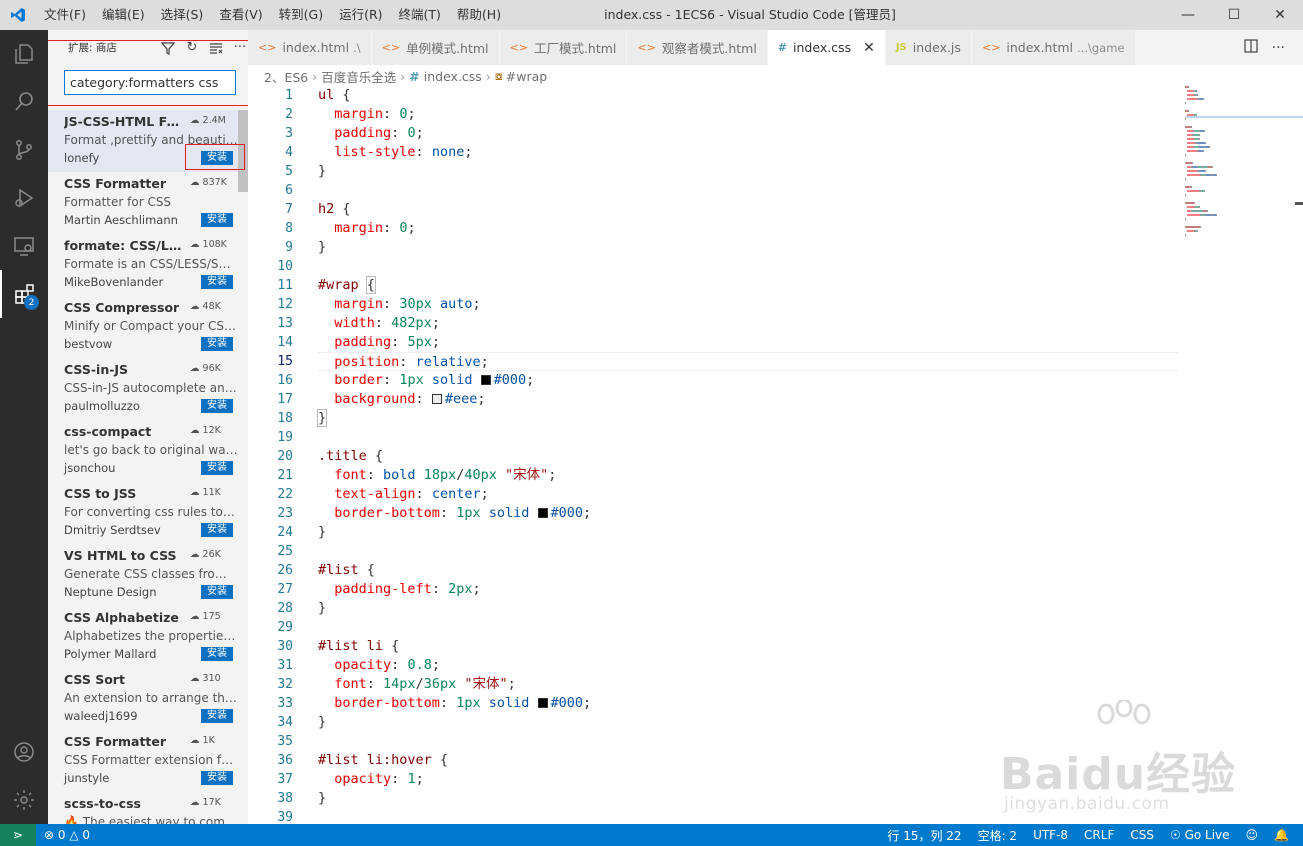  What do you see at coordinates (24, 294) in the screenshot?
I see `extensions-icon: 2` at bounding box center [24, 294].